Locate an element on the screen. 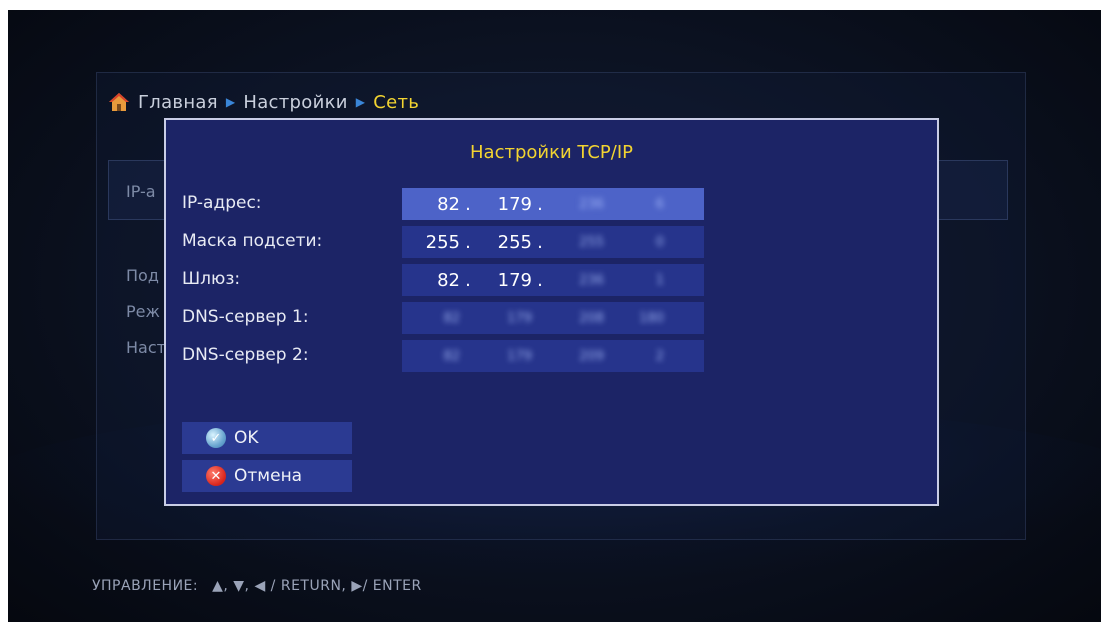  controls-keys: ▲, ▼, ◀ / RETURN, ▶/ ENTER is located at coordinates (317, 586).